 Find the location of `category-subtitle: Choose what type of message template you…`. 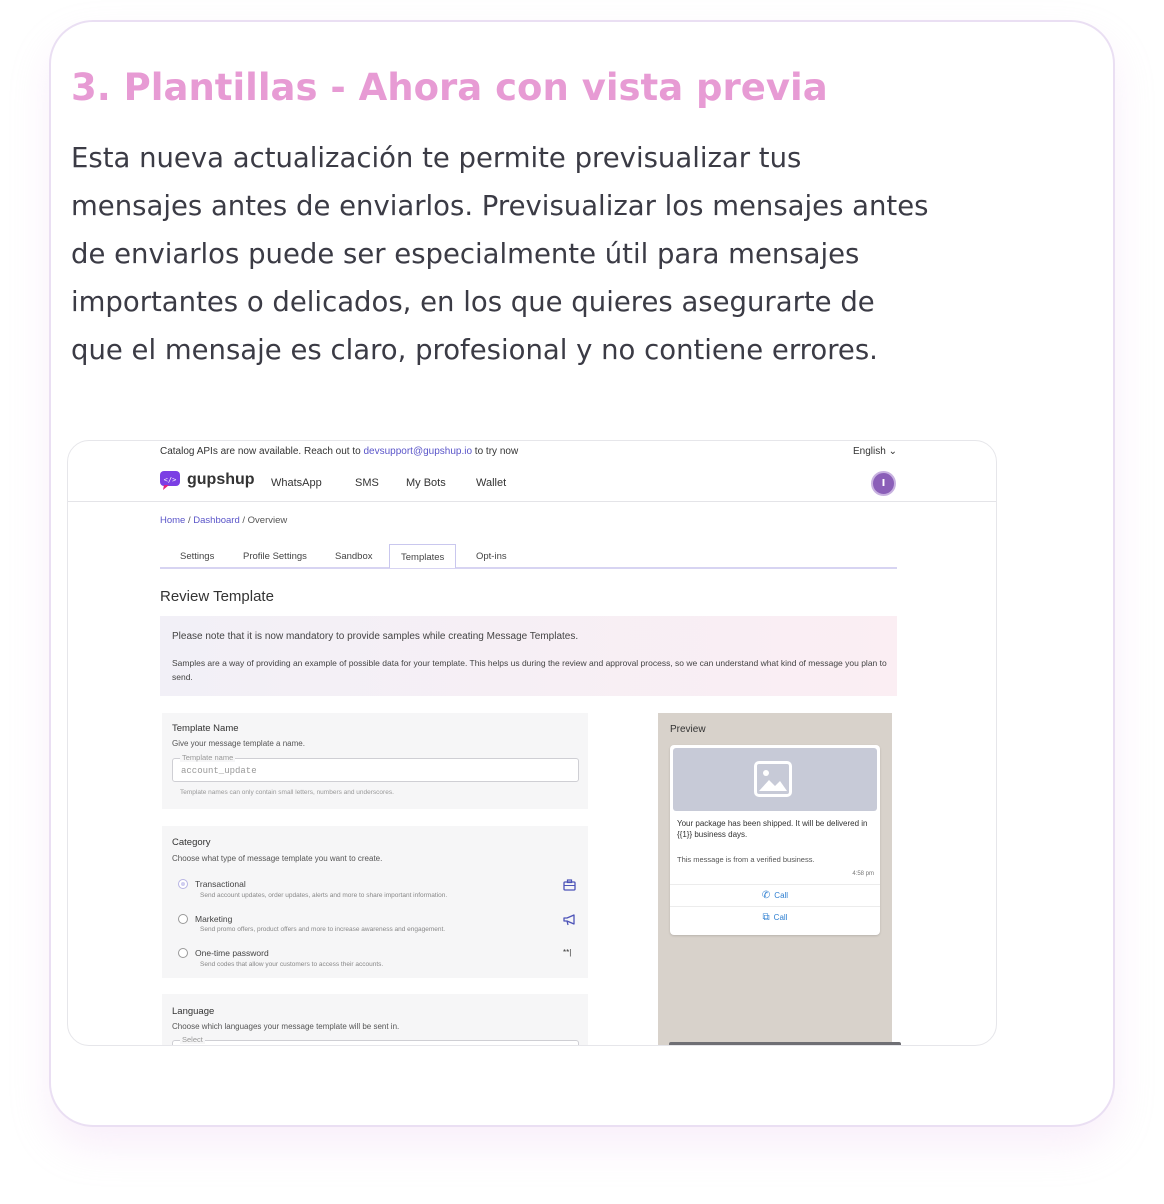

category-subtitle: Choose what type of message template you… is located at coordinates (277, 858).